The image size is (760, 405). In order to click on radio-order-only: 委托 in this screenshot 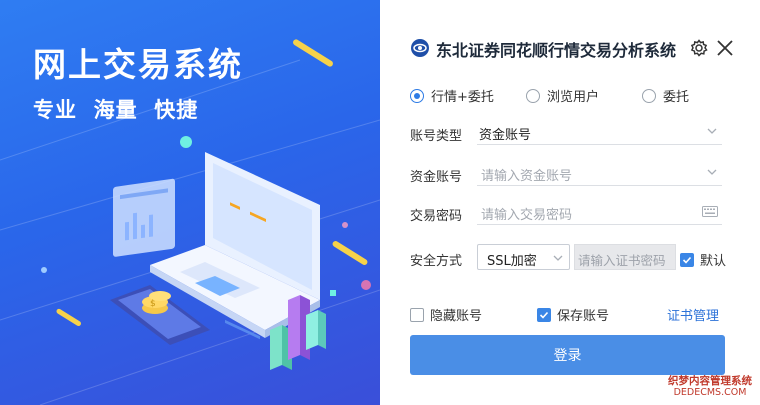, I will do `click(665, 95)`.